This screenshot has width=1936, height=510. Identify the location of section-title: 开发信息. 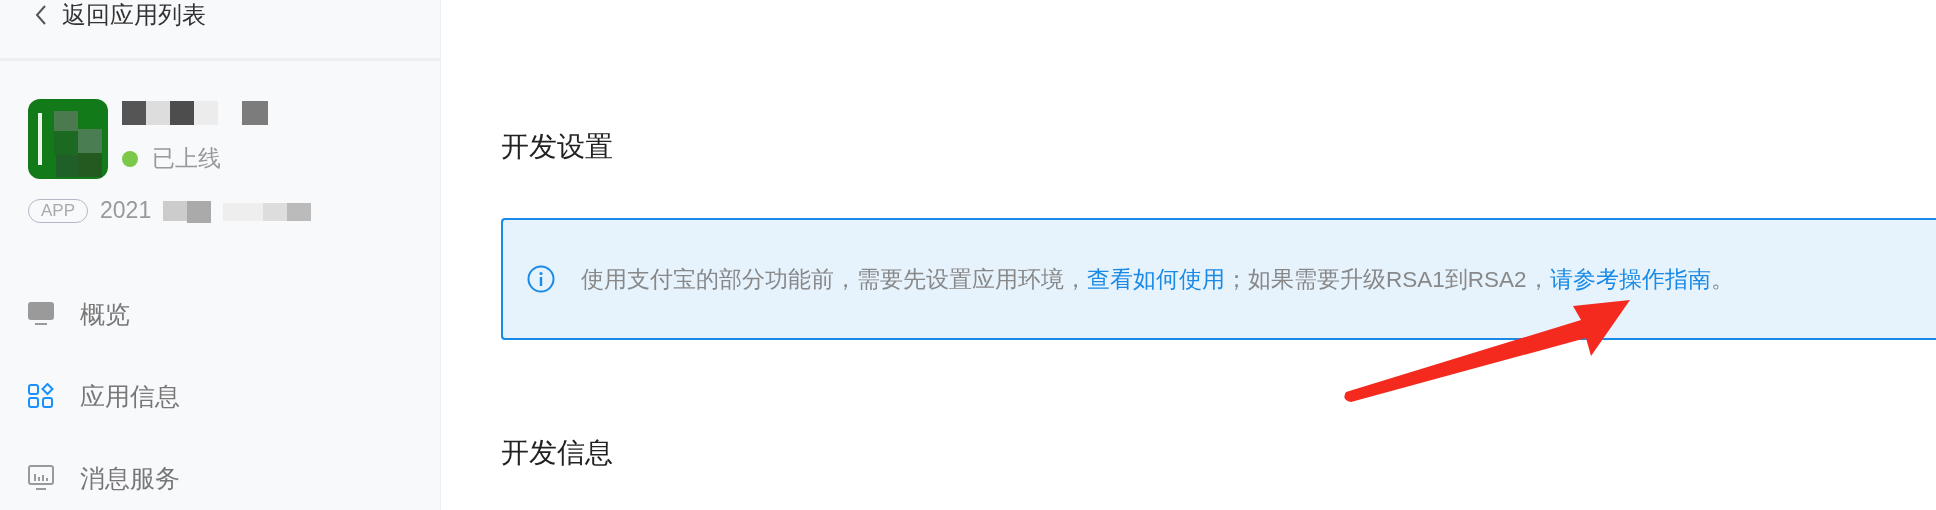
(557, 453).